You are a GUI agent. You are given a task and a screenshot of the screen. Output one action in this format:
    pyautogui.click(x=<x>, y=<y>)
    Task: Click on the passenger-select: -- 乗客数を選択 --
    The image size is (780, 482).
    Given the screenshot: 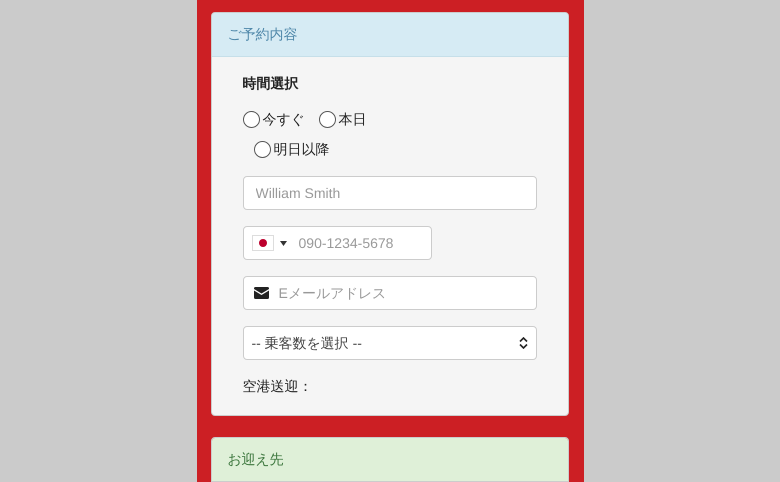 What is the action you would take?
    pyautogui.click(x=389, y=343)
    